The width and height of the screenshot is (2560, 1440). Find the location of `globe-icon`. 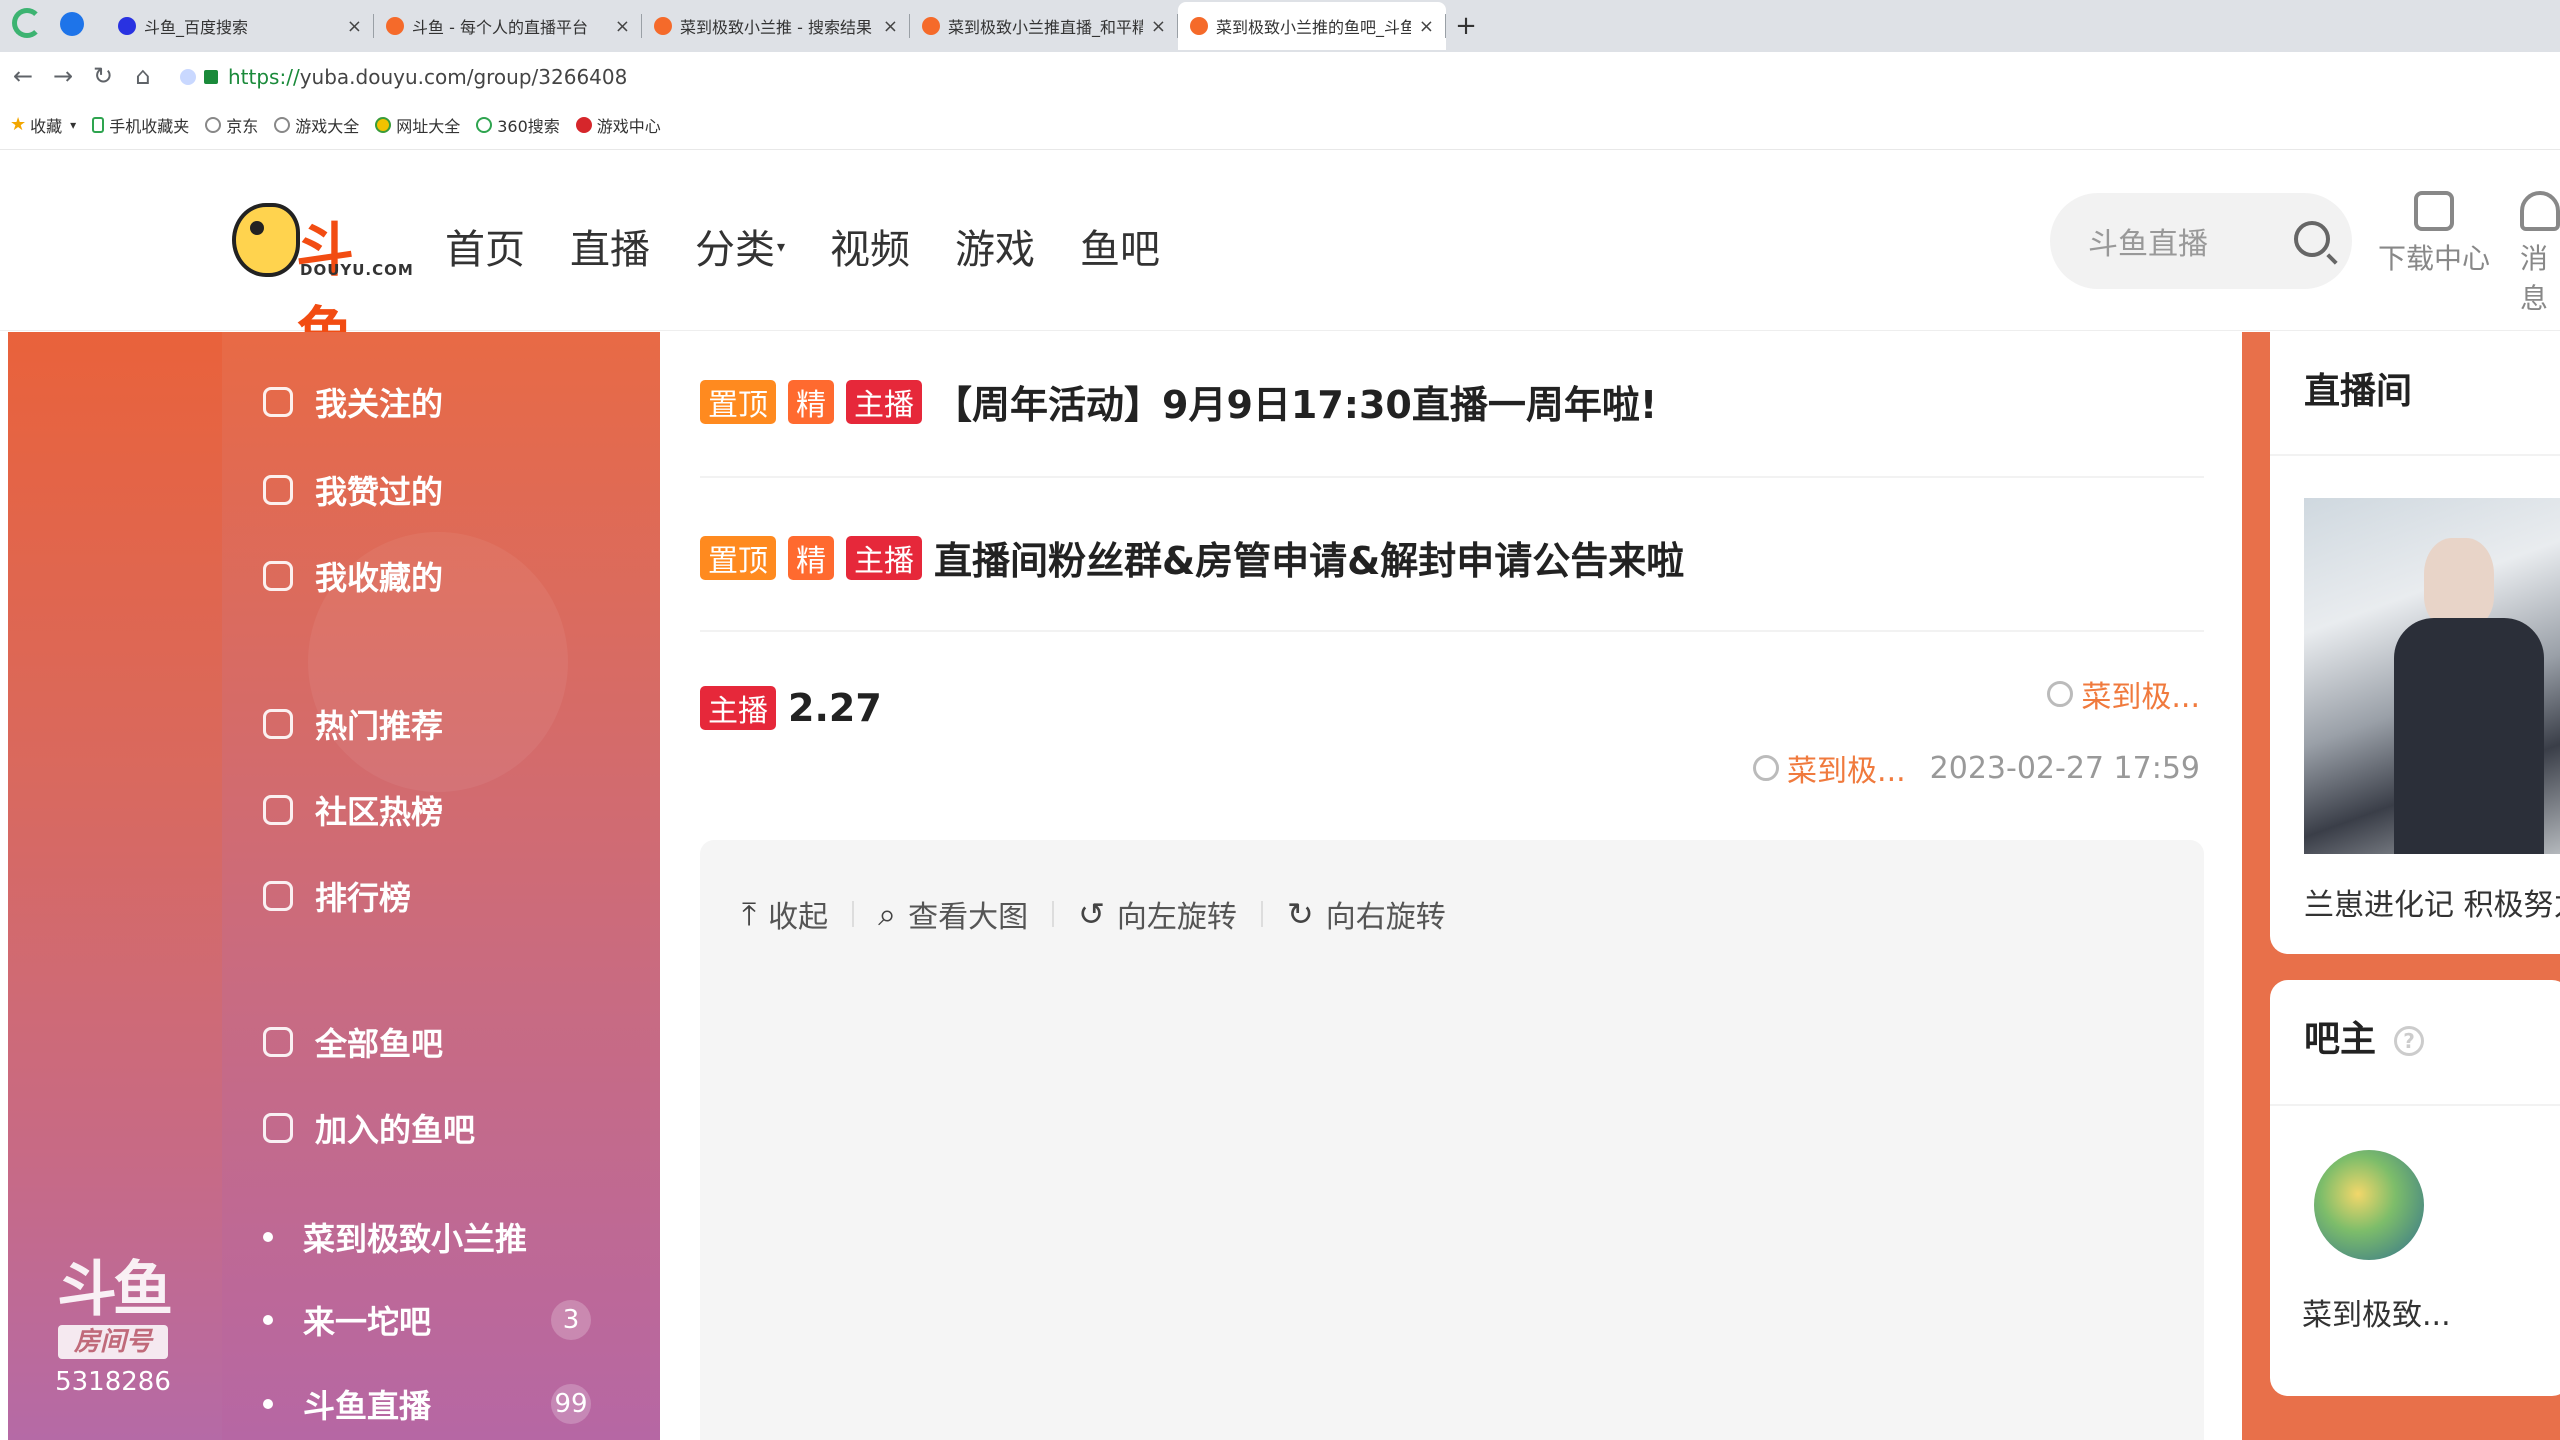

globe-icon is located at coordinates (282, 124).